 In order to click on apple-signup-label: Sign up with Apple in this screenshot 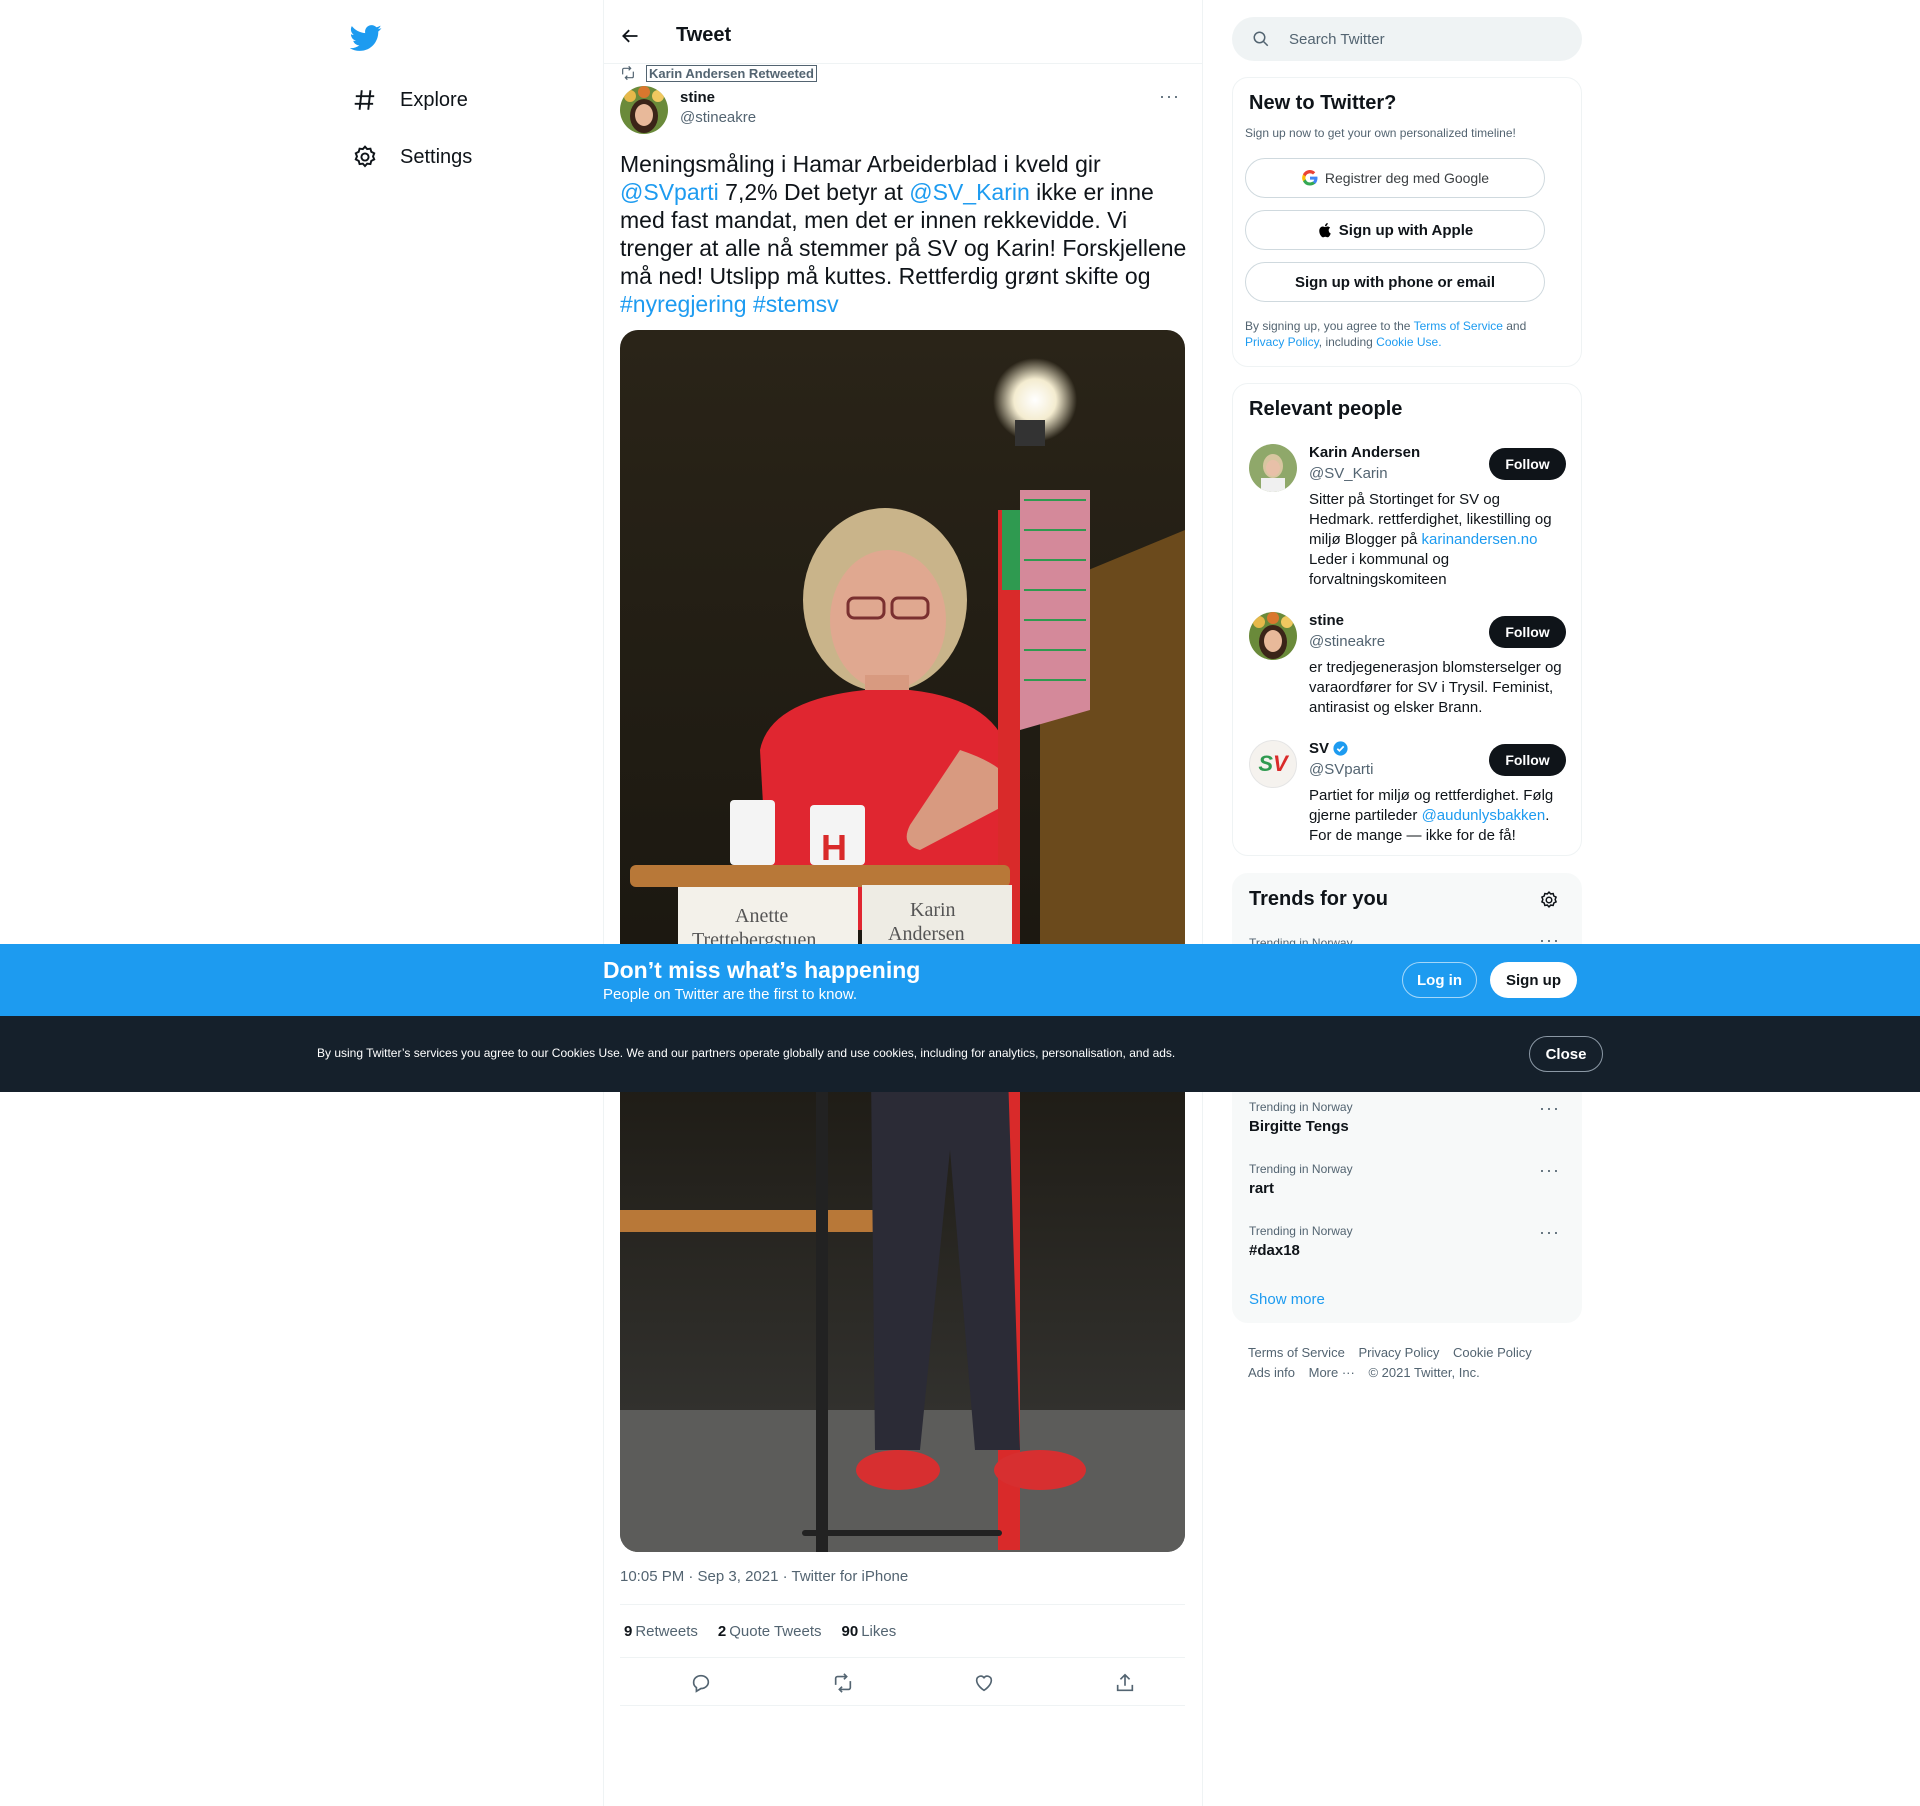, I will do `click(1406, 230)`.